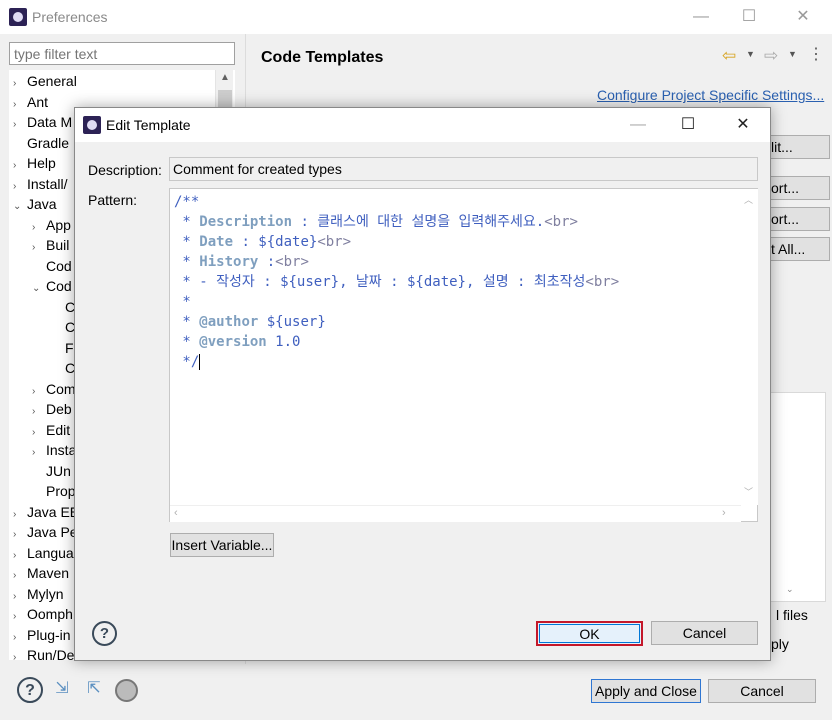 The image size is (832, 720). I want to click on tree-item: › Java EE, so click(46, 512).